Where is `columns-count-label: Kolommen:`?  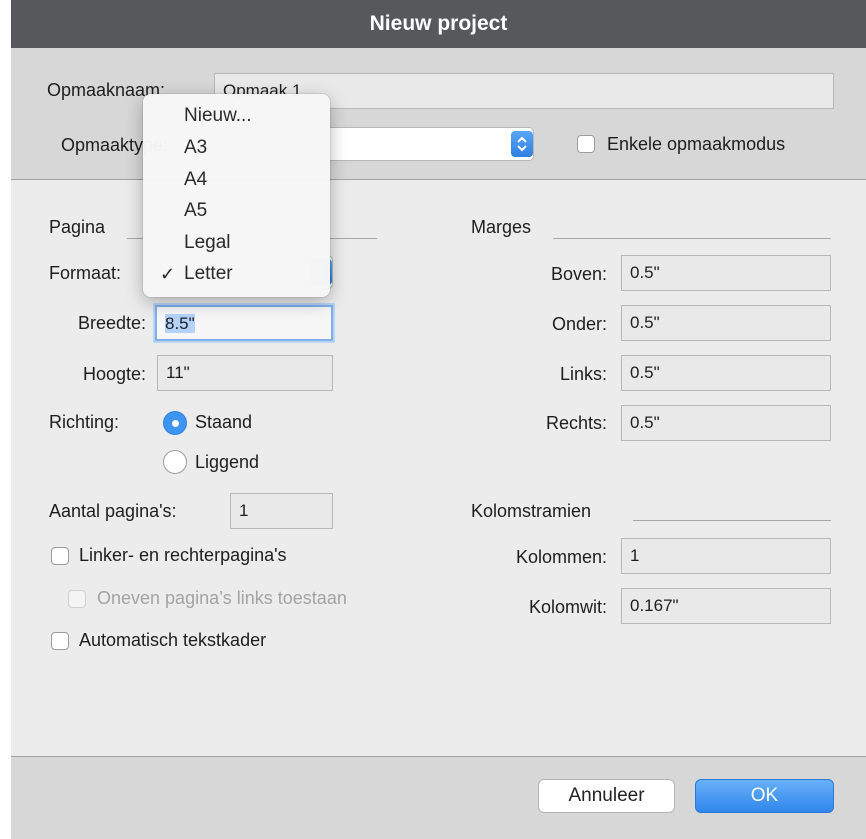
columns-count-label: Kolommen: is located at coordinates (561, 557).